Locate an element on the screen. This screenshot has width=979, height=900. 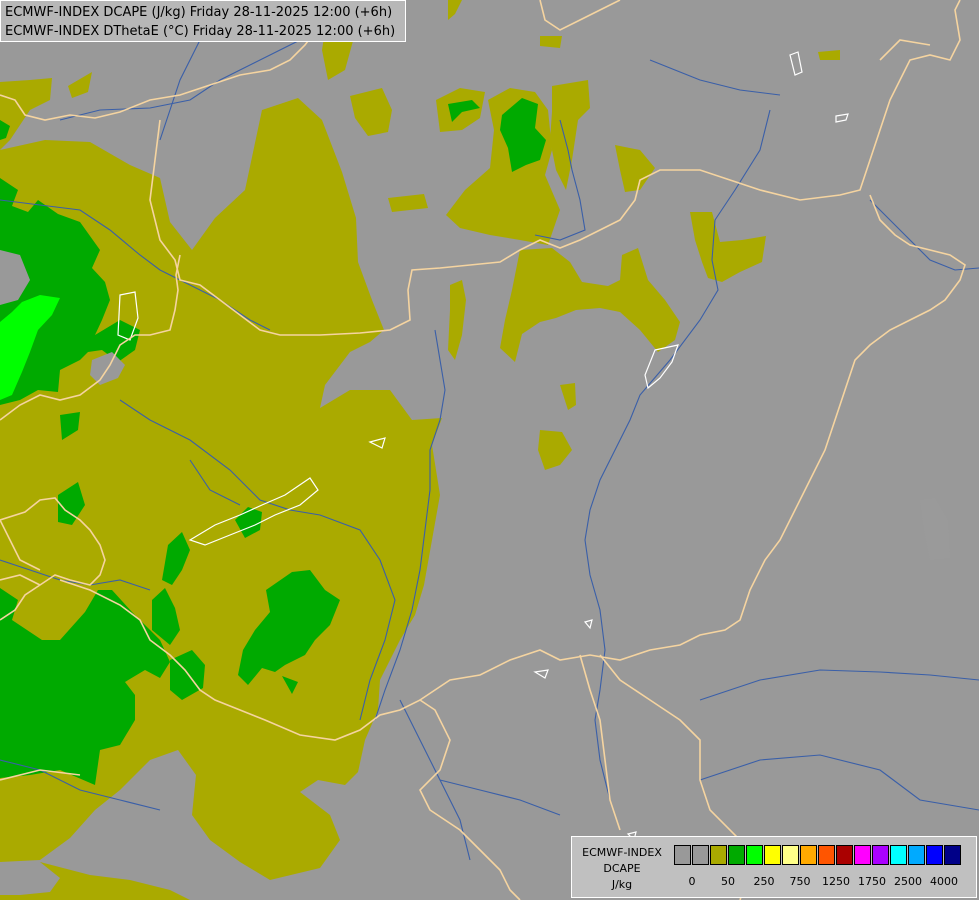
legend-swatches is located at coordinates (818, 855).